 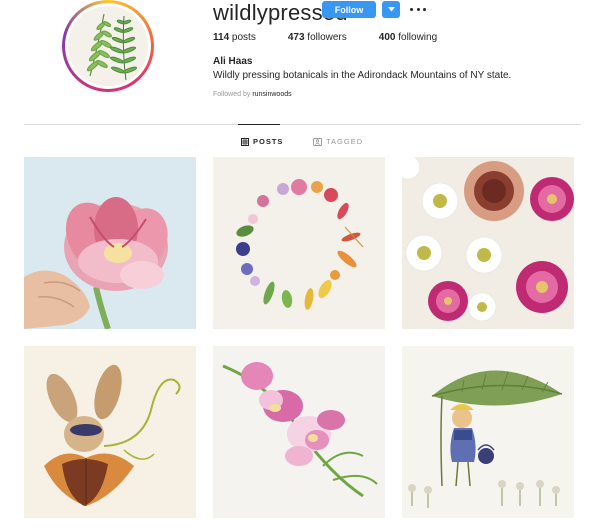 I want to click on post-tile-leaf-umbrella, so click(x=488, y=432).